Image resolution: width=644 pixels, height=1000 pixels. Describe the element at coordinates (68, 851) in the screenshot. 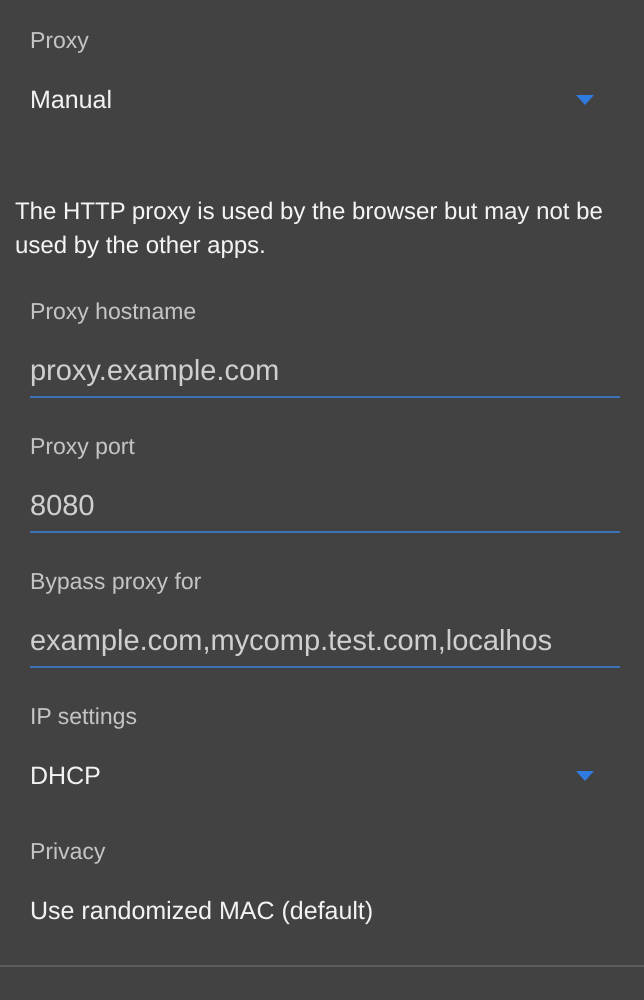

I see `setting-label: Privacy` at that location.